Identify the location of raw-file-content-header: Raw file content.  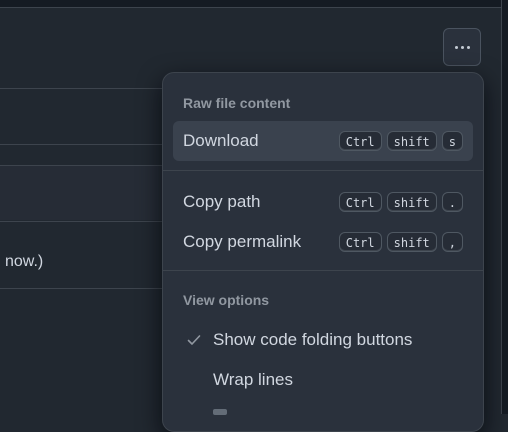
(237, 103).